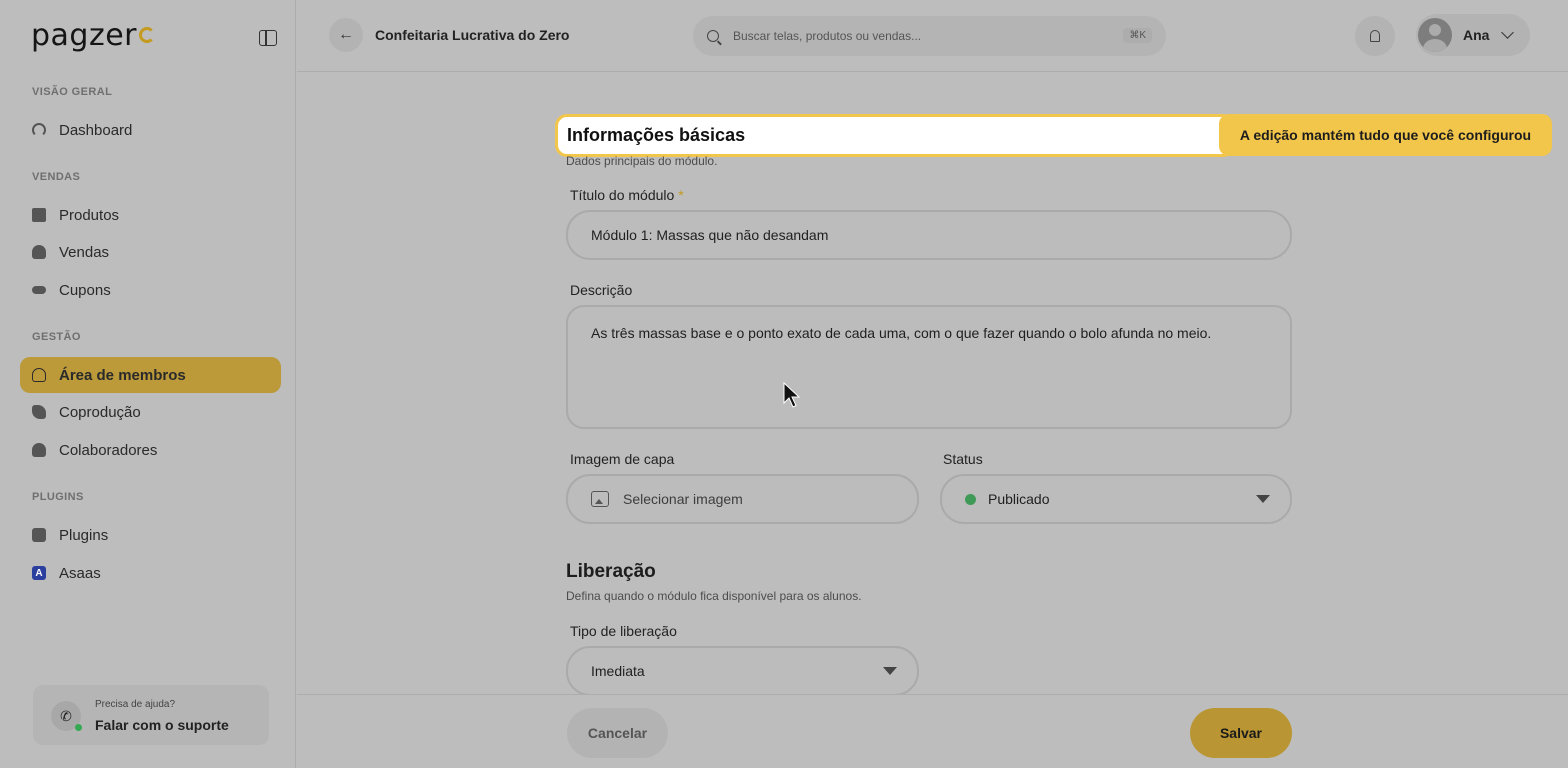  I want to click on description-label: Descrição, so click(601, 290).